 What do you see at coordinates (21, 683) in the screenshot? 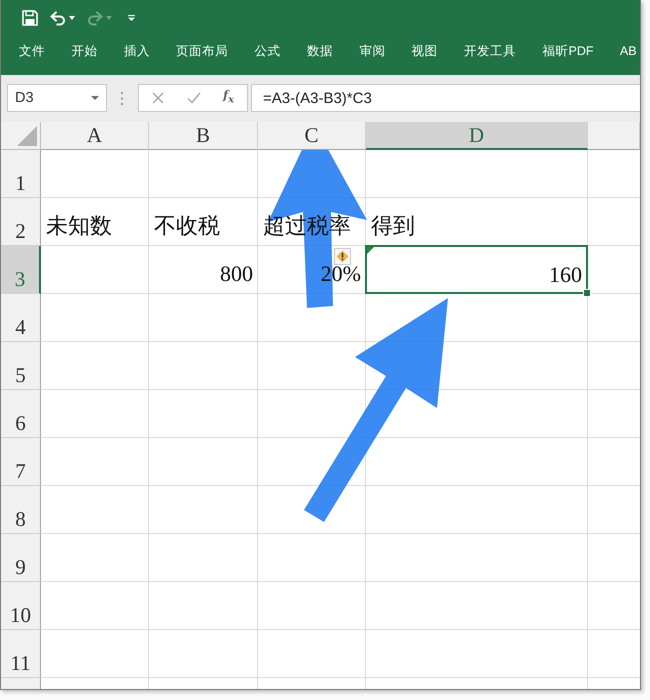
I see `row-header` at bounding box center [21, 683].